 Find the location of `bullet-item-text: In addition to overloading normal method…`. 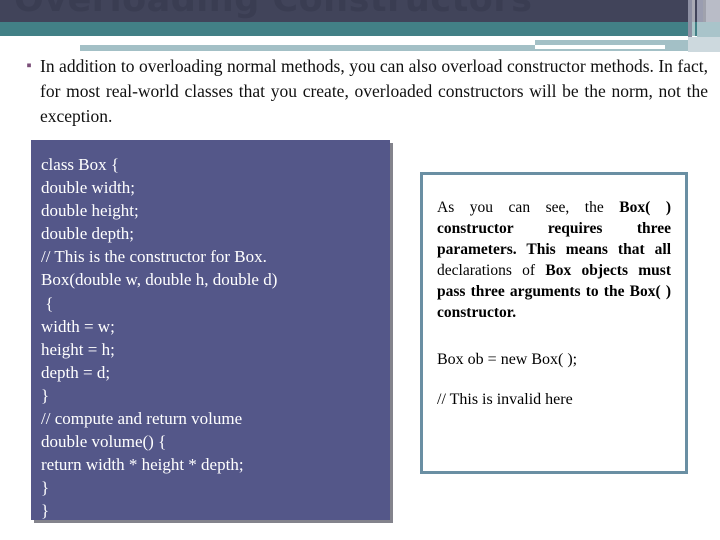

bullet-item-text: In addition to overloading normal method… is located at coordinates (374, 91).